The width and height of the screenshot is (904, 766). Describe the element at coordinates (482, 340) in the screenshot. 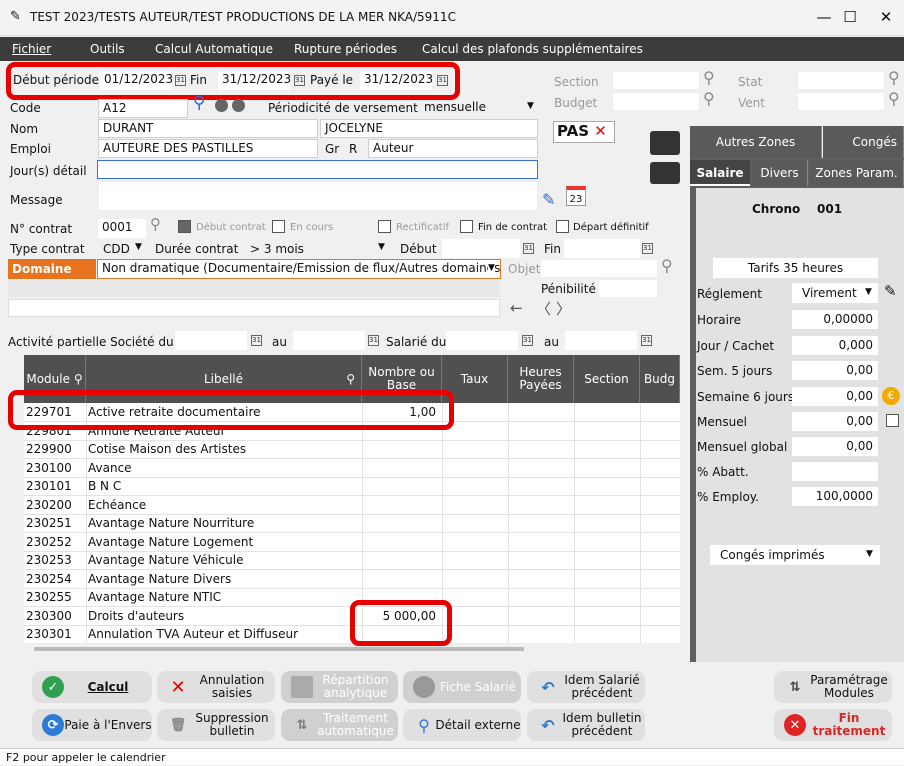

I see `salarie-du-input` at that location.